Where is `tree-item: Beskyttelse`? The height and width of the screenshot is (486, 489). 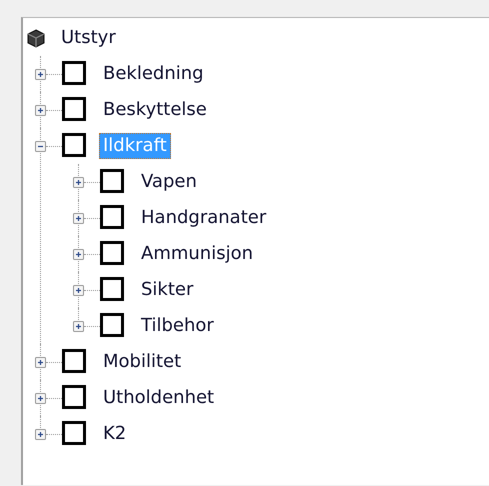
tree-item: Beskyttelse is located at coordinates (155, 110).